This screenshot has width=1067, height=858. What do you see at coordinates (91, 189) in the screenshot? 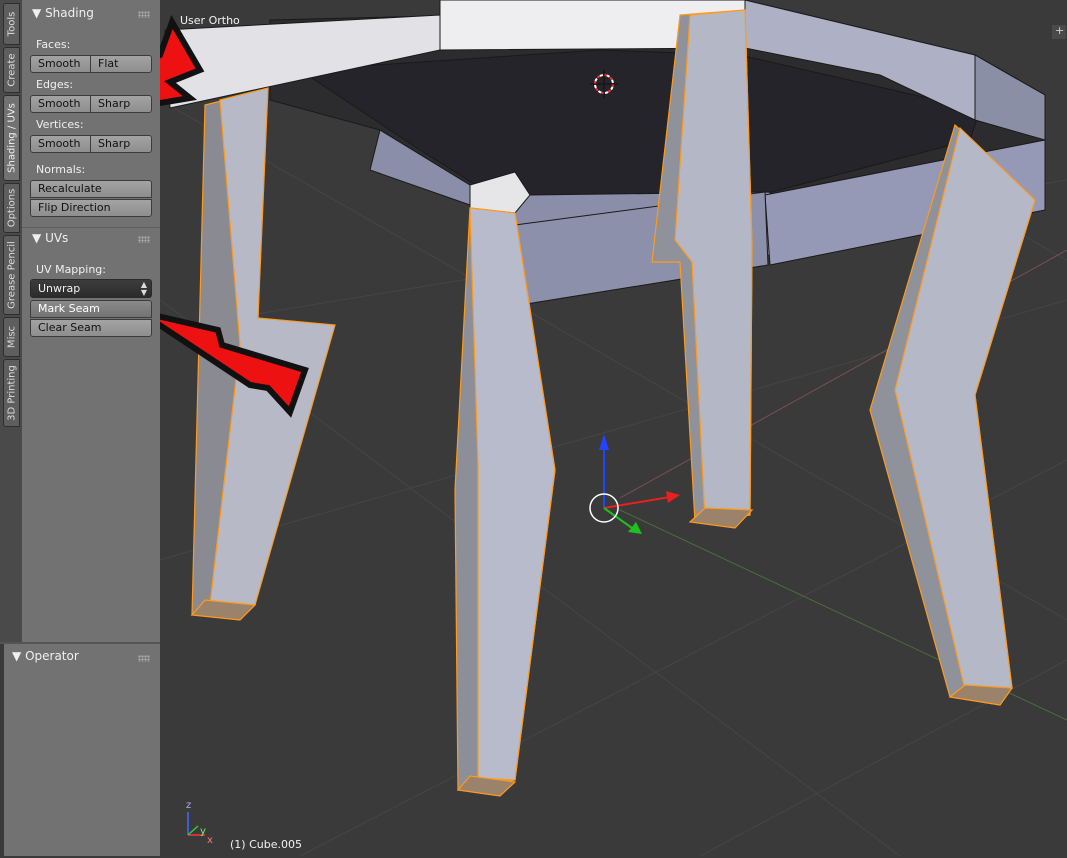
I see `recalculate-button: Recalculate` at bounding box center [91, 189].